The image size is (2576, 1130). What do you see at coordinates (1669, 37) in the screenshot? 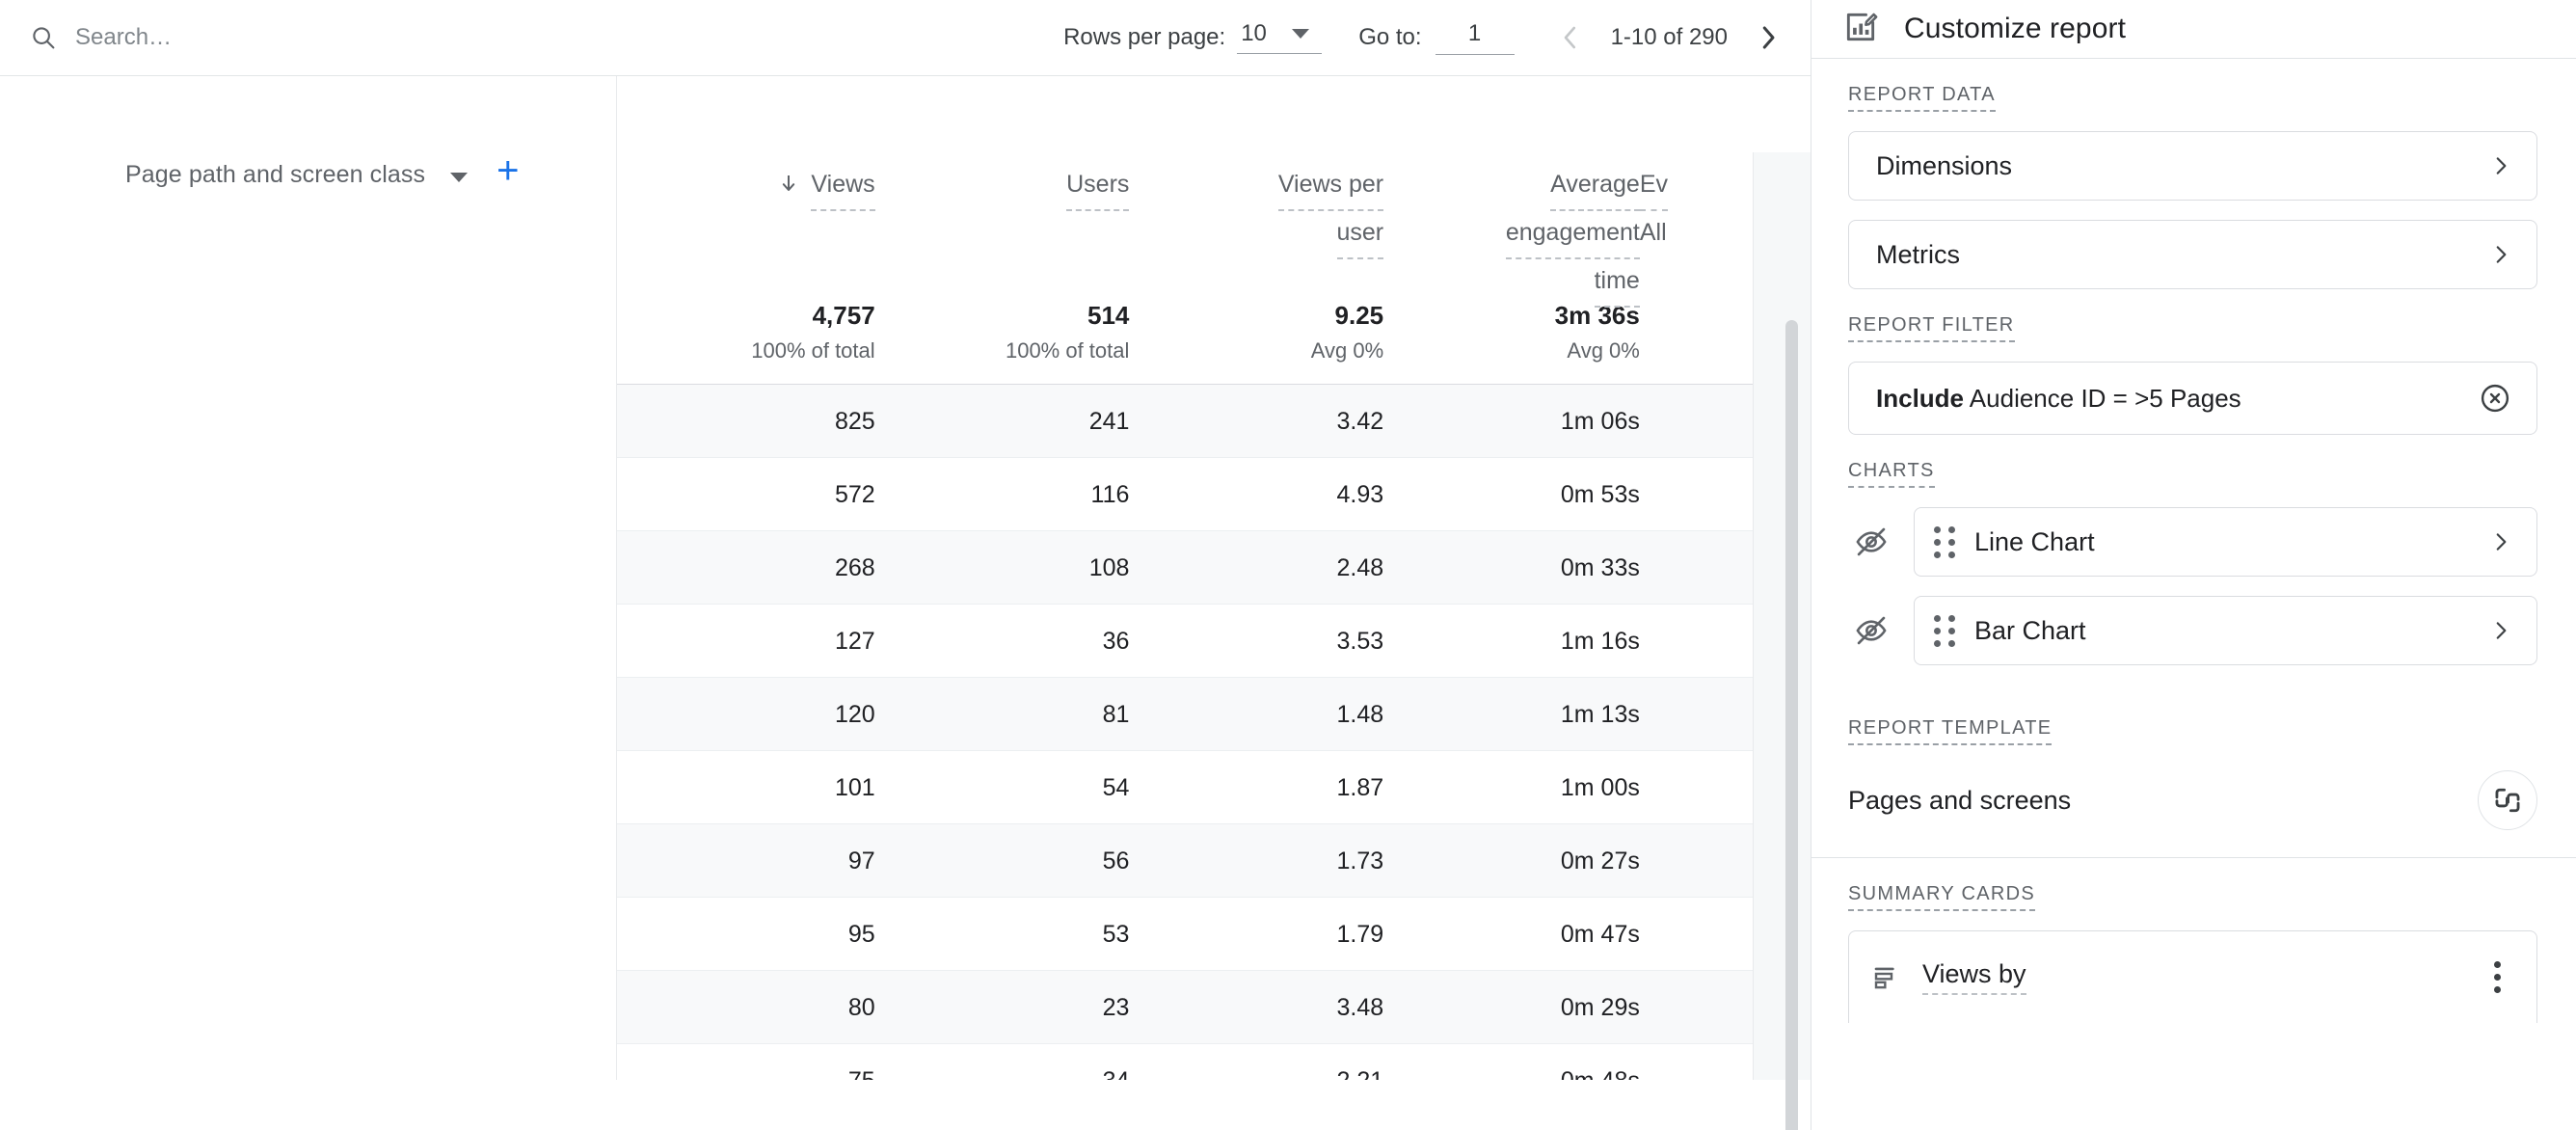
I see `page-range-label: 1-10 of 290` at bounding box center [1669, 37].